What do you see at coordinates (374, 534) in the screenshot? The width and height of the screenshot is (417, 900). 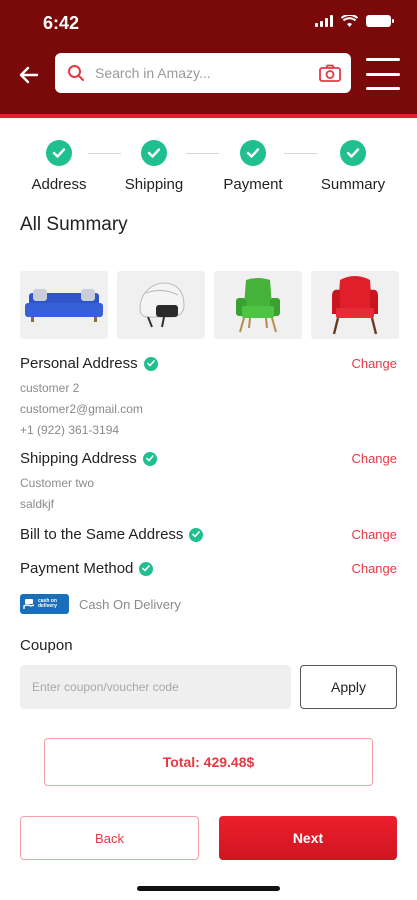 I see `change-billing-link: Change` at bounding box center [374, 534].